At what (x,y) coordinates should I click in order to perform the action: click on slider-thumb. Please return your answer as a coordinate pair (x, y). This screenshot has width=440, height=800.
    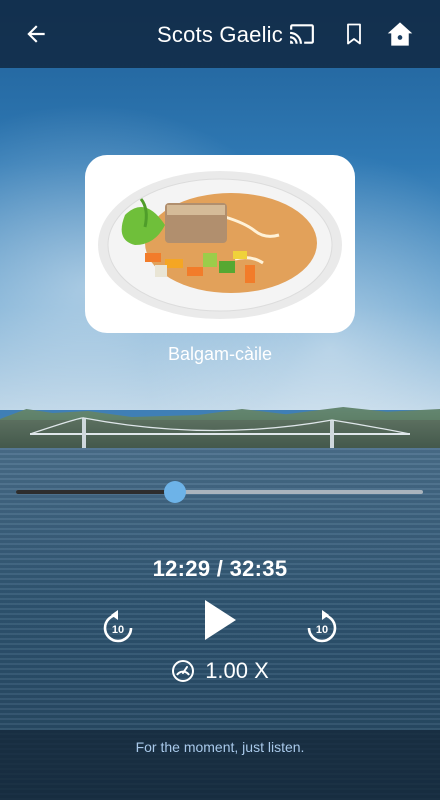
    Looking at the image, I should click on (174, 492).